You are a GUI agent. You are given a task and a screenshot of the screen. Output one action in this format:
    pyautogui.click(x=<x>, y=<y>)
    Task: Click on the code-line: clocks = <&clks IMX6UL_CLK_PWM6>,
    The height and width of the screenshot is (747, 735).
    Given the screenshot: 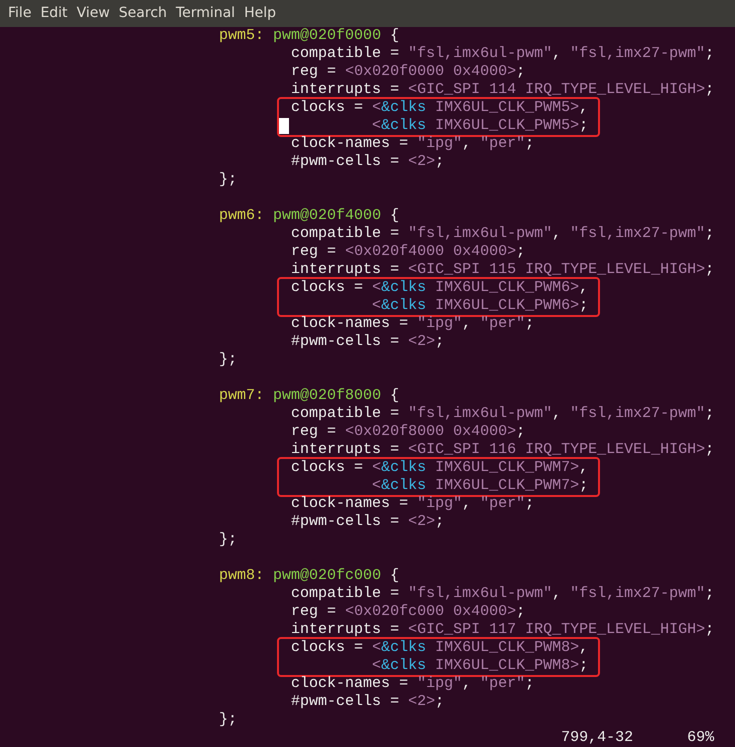 What is the action you would take?
    pyautogui.click(x=439, y=287)
    